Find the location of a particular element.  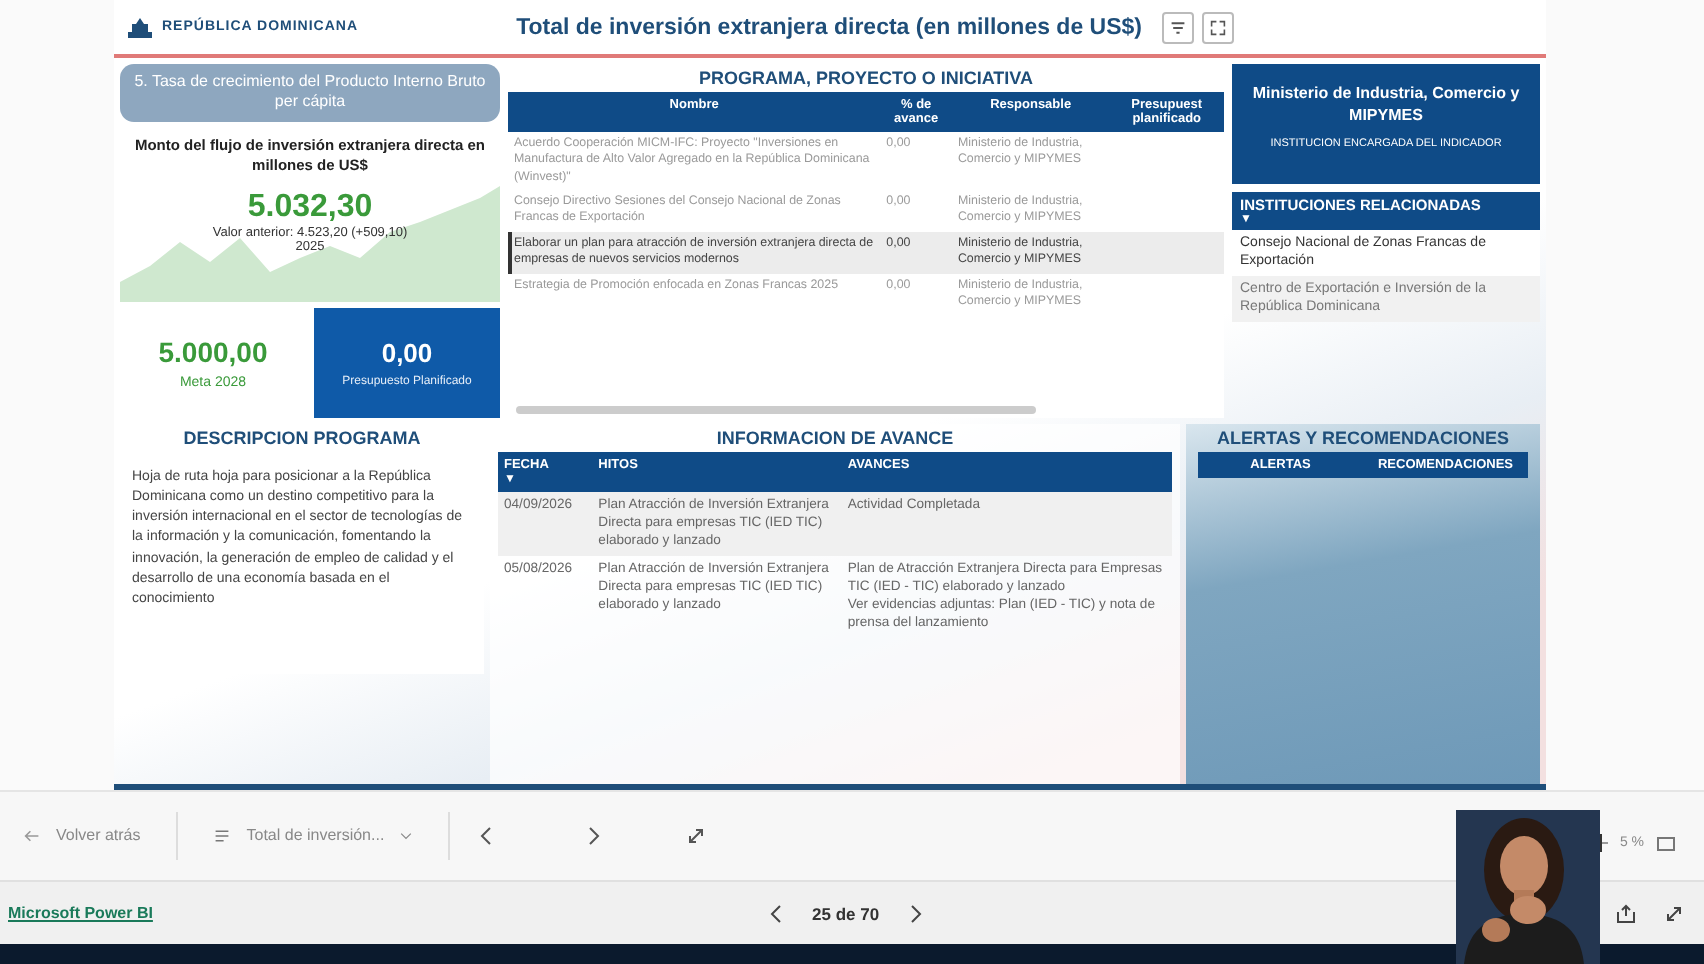

goal-value: 5.000,00 is located at coordinates (213, 351).